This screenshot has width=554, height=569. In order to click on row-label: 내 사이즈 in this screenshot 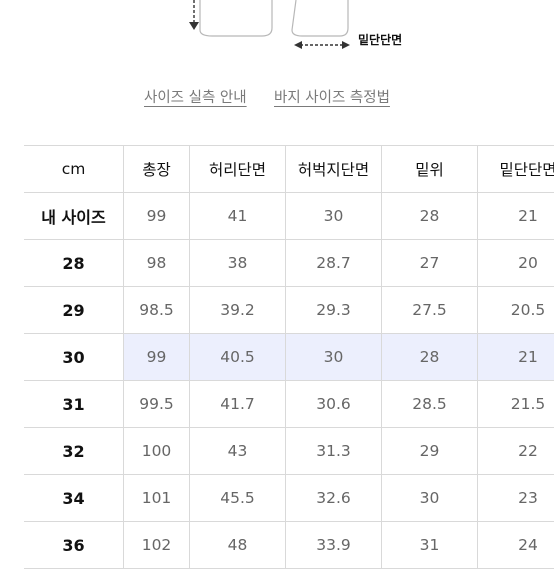, I will do `click(74, 216)`.